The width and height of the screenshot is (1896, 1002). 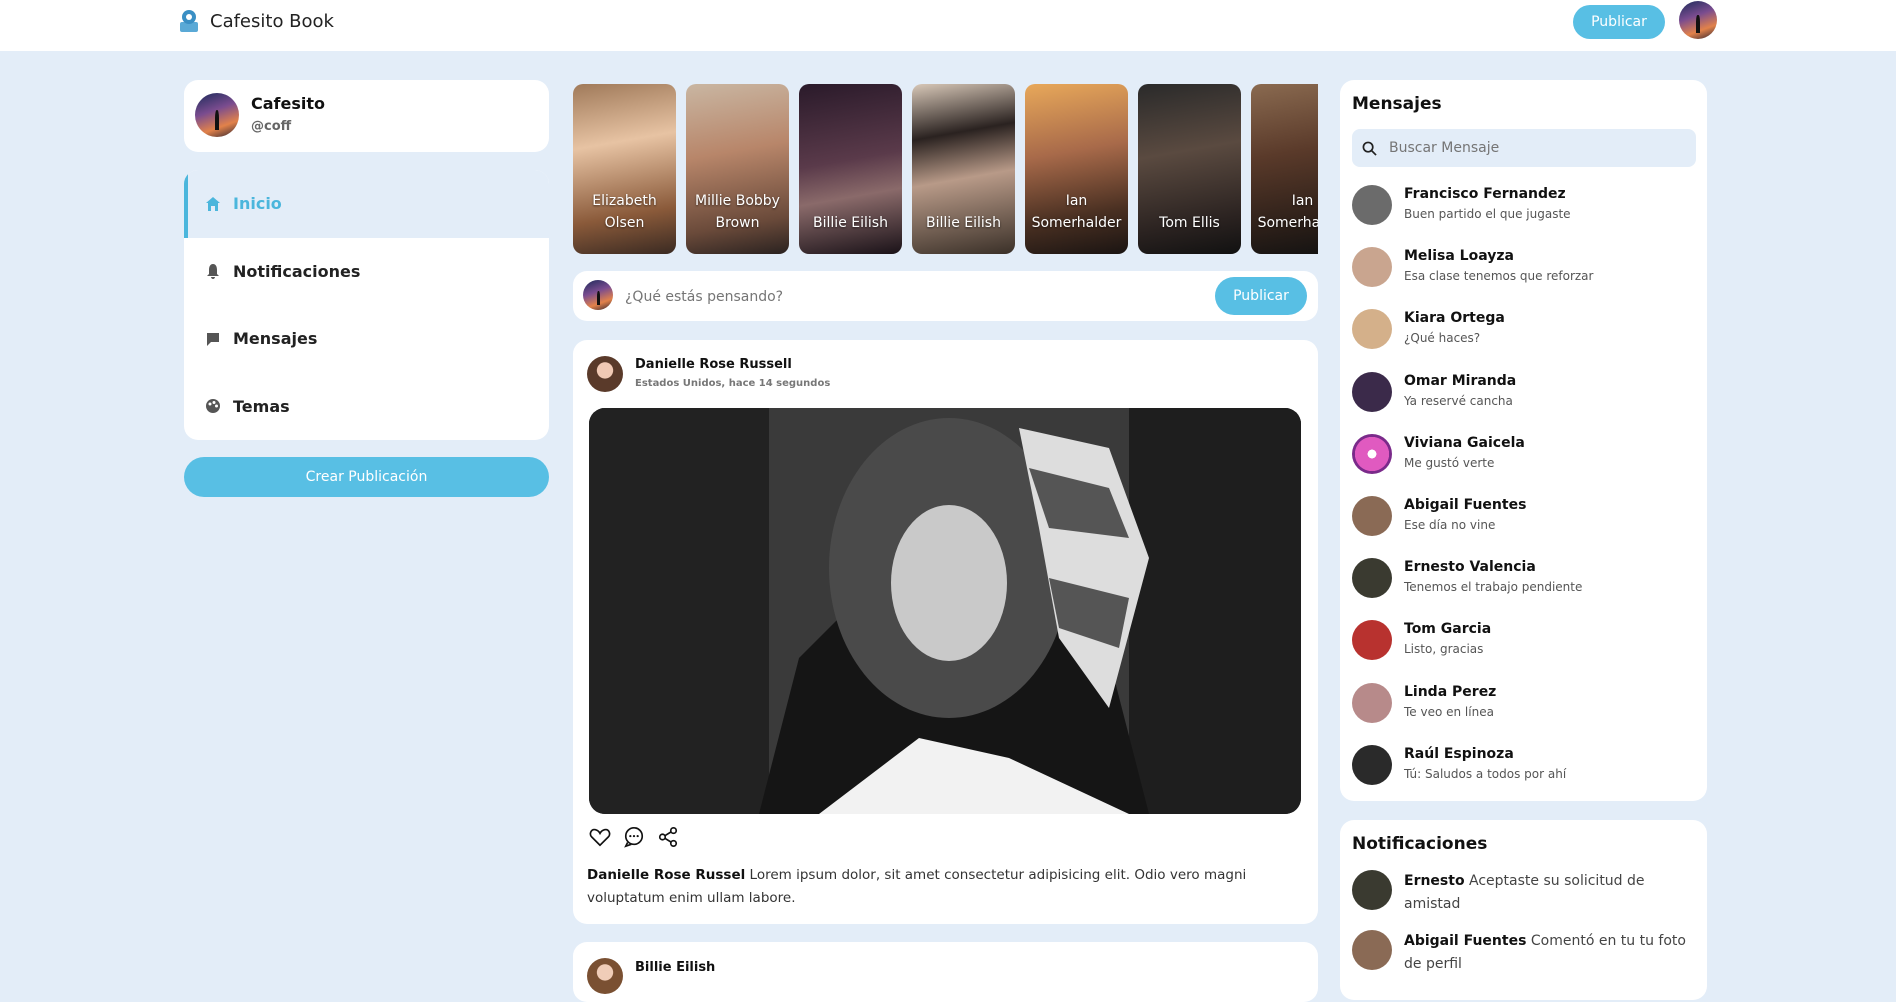 I want to click on message-preview: Tenemos el trabajo pendiente, so click(x=1493, y=587).